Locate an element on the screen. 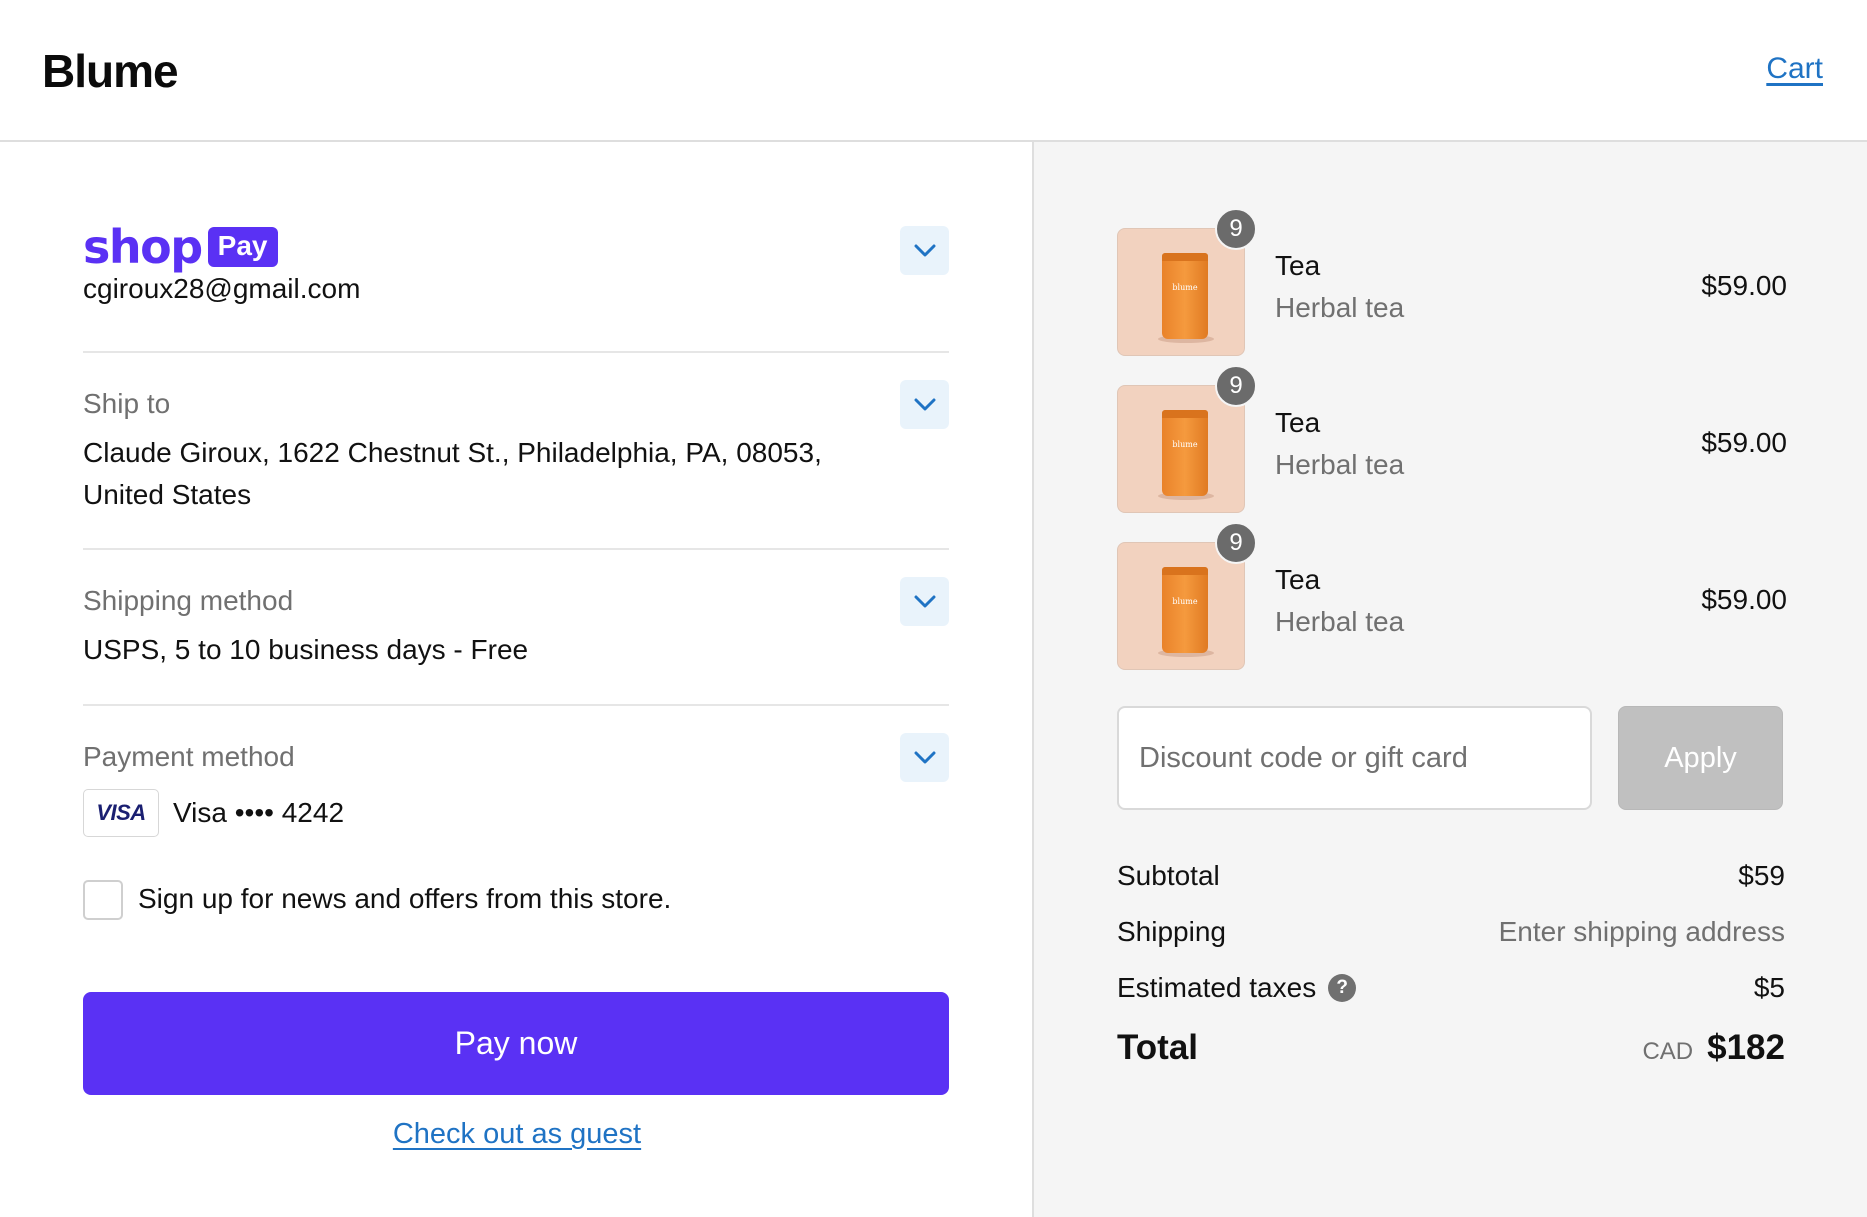  shop-pay-logo: shop Pay is located at coordinates (180, 247).